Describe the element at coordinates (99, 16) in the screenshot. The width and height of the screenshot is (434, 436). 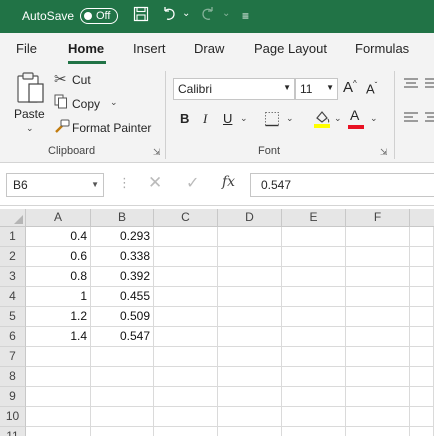
I see `autosave-toggle: Off` at that location.